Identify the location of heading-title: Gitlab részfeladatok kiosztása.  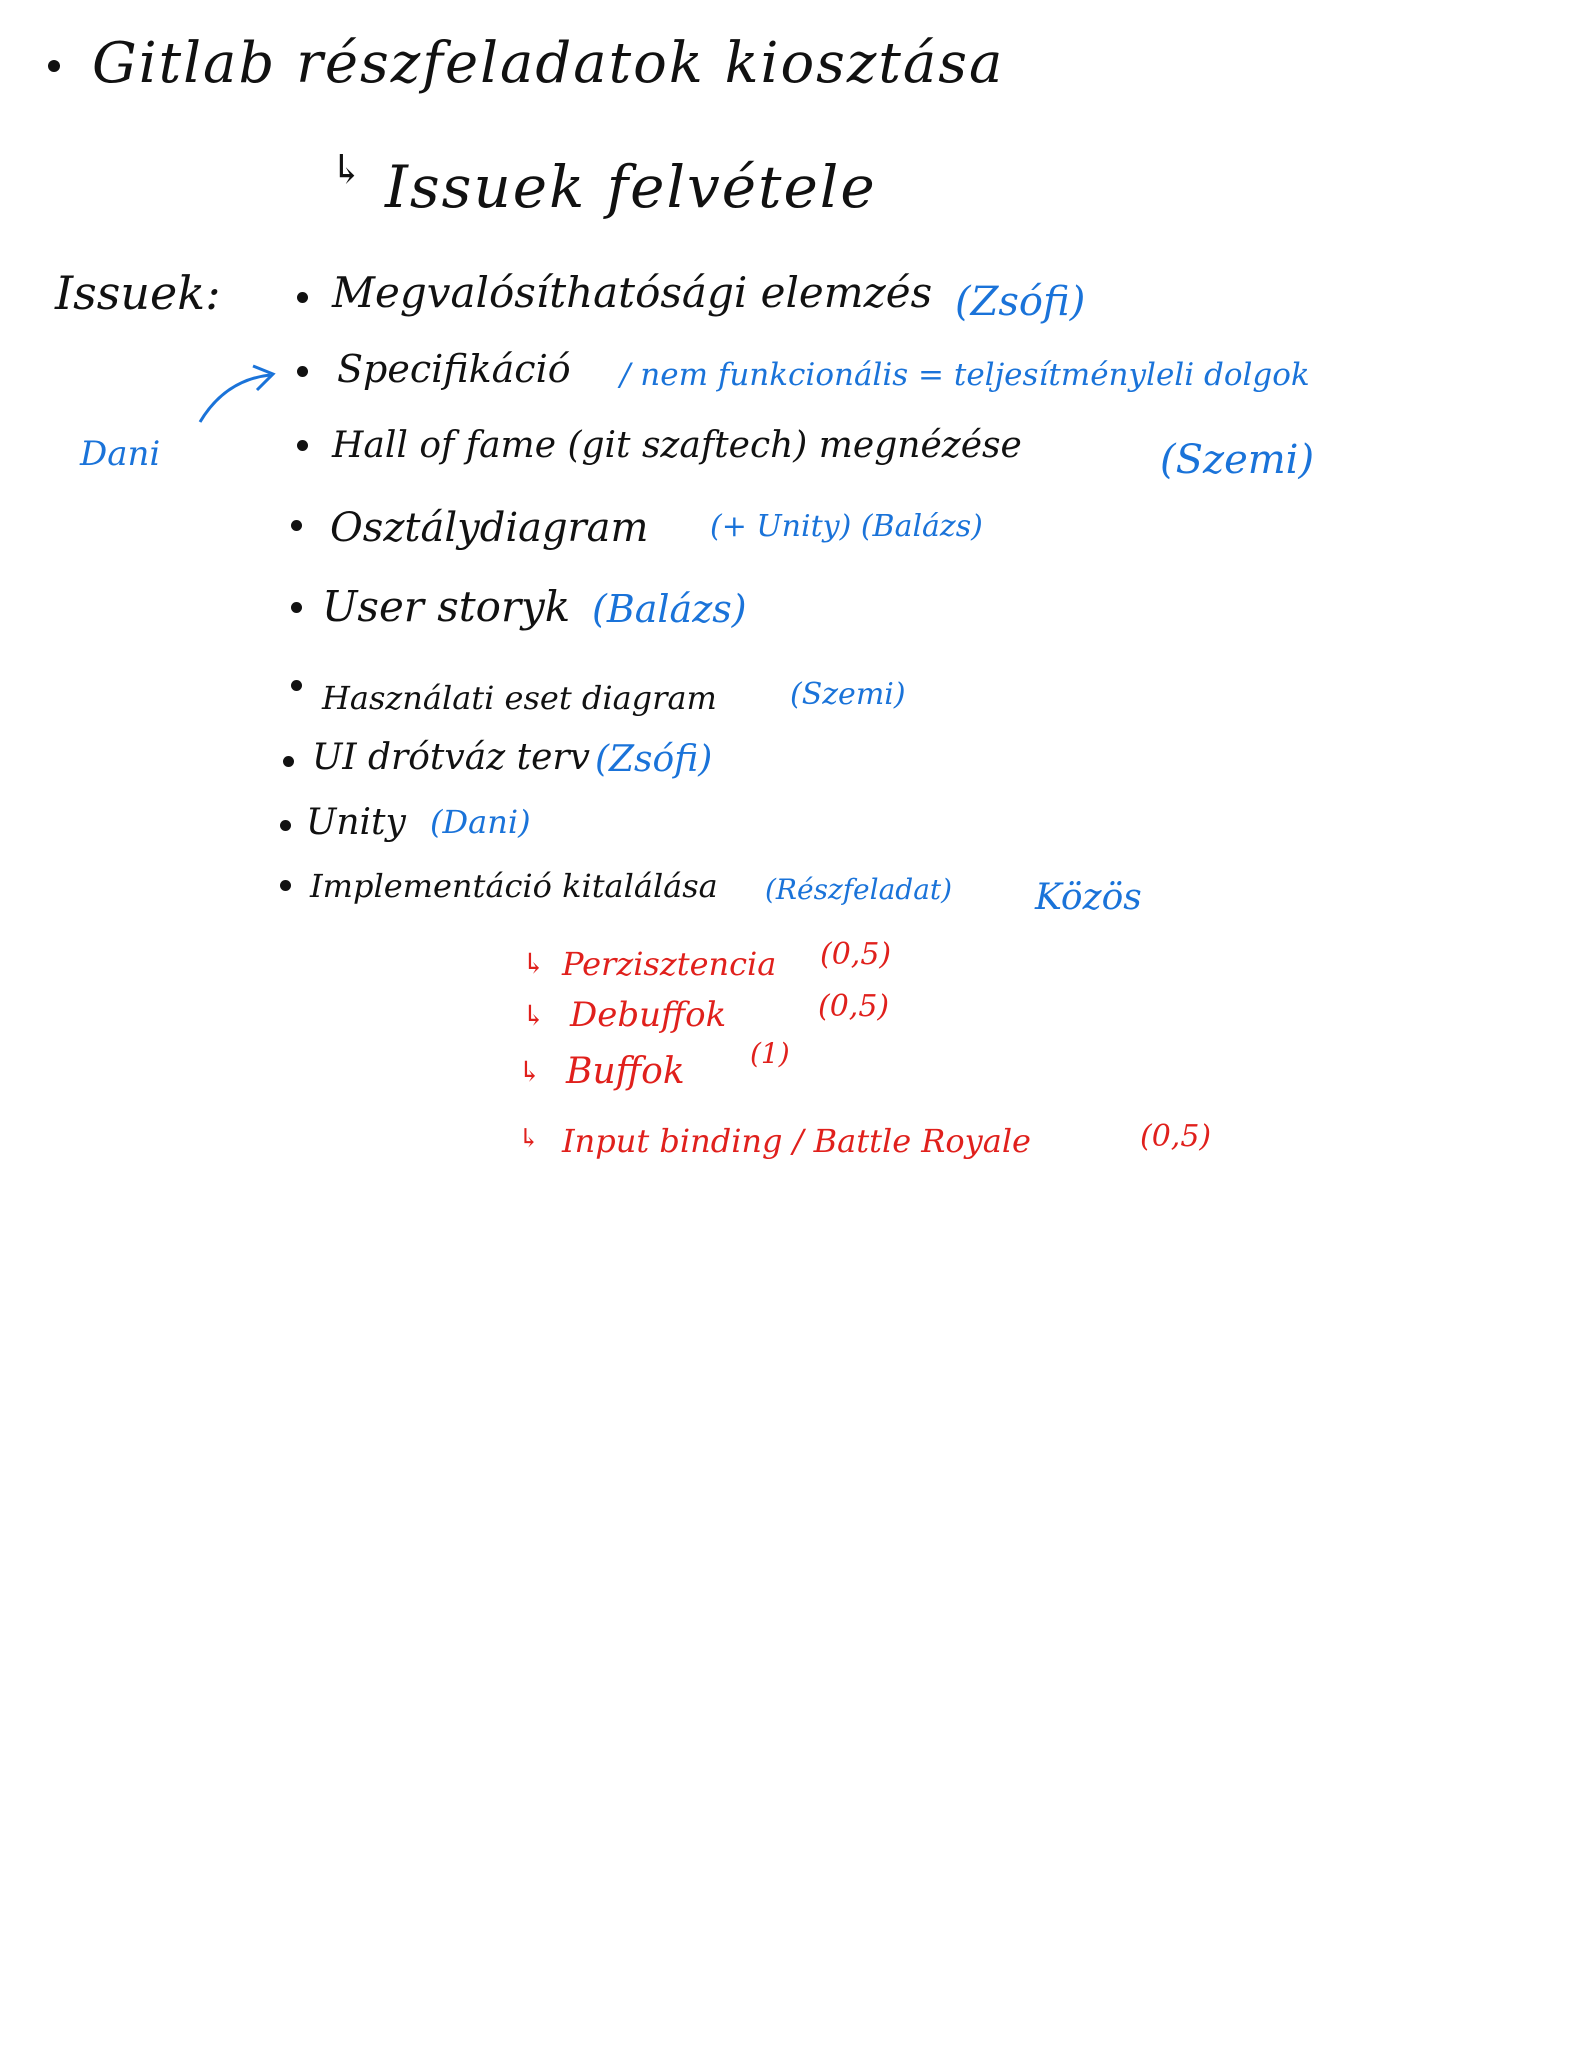
(548, 63).